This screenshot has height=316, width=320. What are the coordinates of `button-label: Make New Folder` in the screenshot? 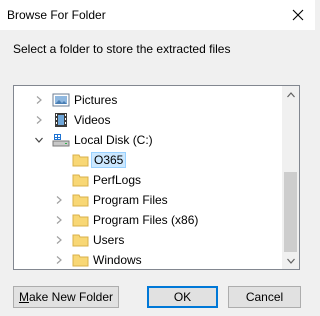 It's located at (66, 297).